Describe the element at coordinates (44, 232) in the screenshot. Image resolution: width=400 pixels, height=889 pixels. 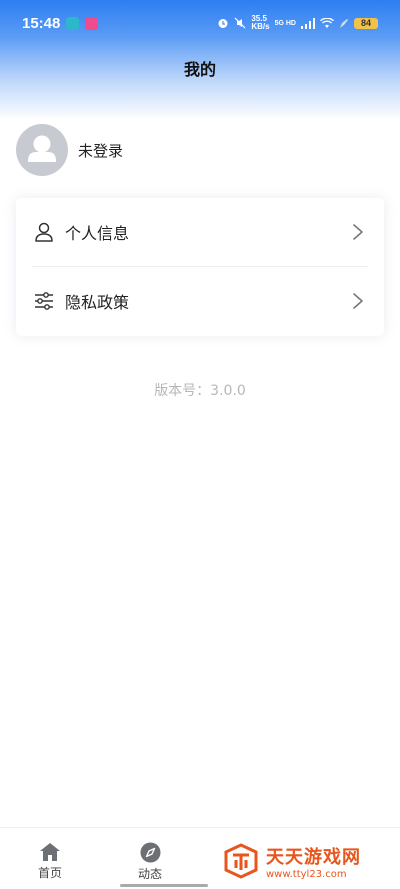
I see `user-icon` at that location.